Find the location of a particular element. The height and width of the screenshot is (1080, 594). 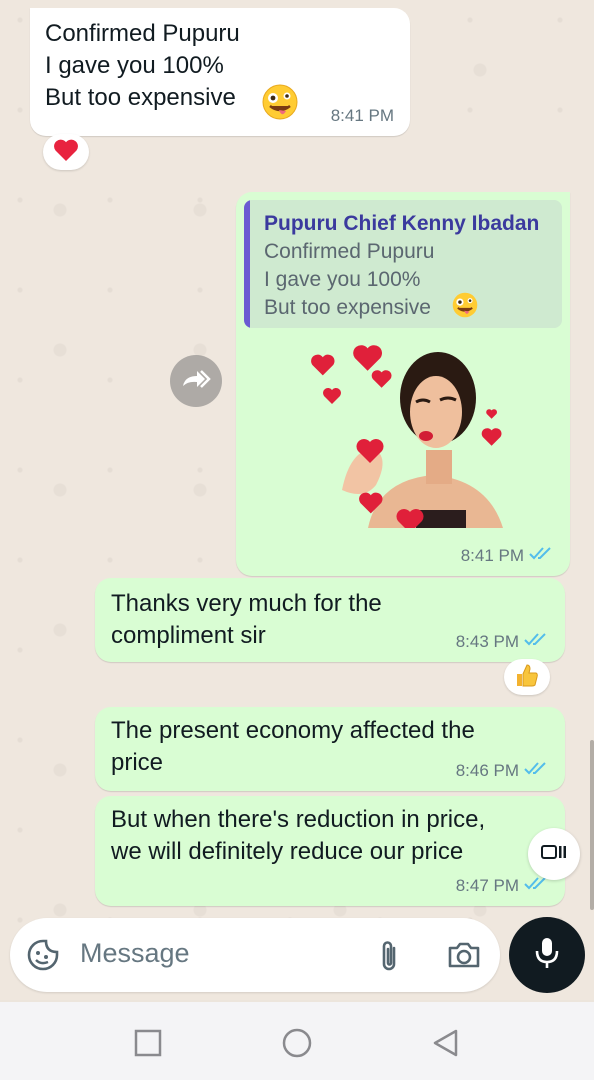

home-button is located at coordinates (297, 1043).